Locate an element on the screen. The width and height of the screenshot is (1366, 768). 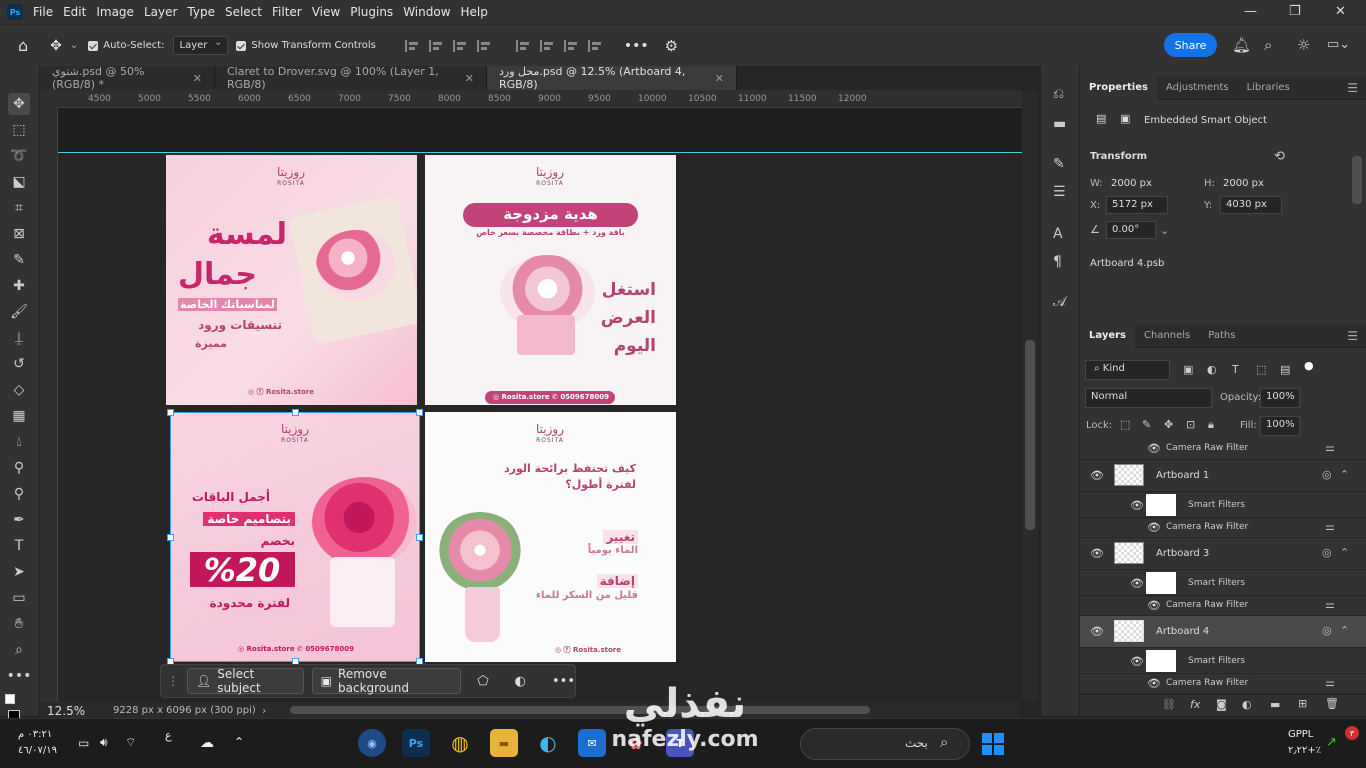
remove-background-button: ▣ Remove background is located at coordinates (386, 681).